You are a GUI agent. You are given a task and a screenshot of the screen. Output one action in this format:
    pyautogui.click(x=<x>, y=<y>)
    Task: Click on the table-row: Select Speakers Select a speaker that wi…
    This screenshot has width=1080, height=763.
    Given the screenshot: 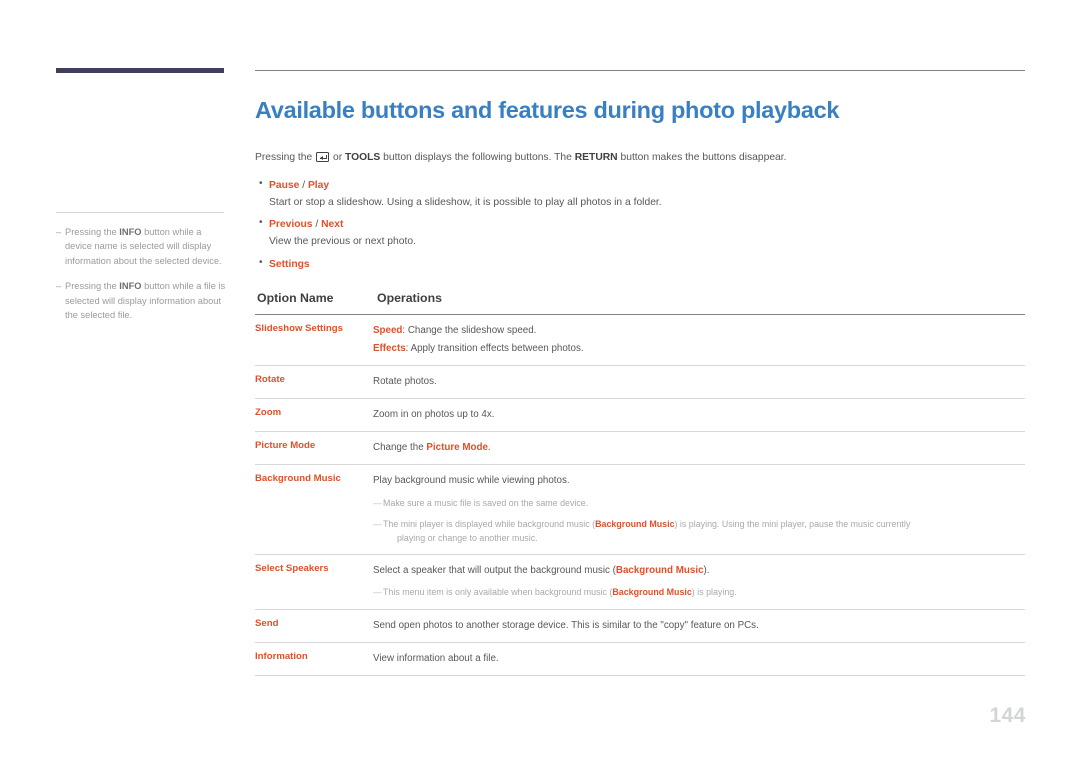 What is the action you would take?
    pyautogui.click(x=640, y=582)
    